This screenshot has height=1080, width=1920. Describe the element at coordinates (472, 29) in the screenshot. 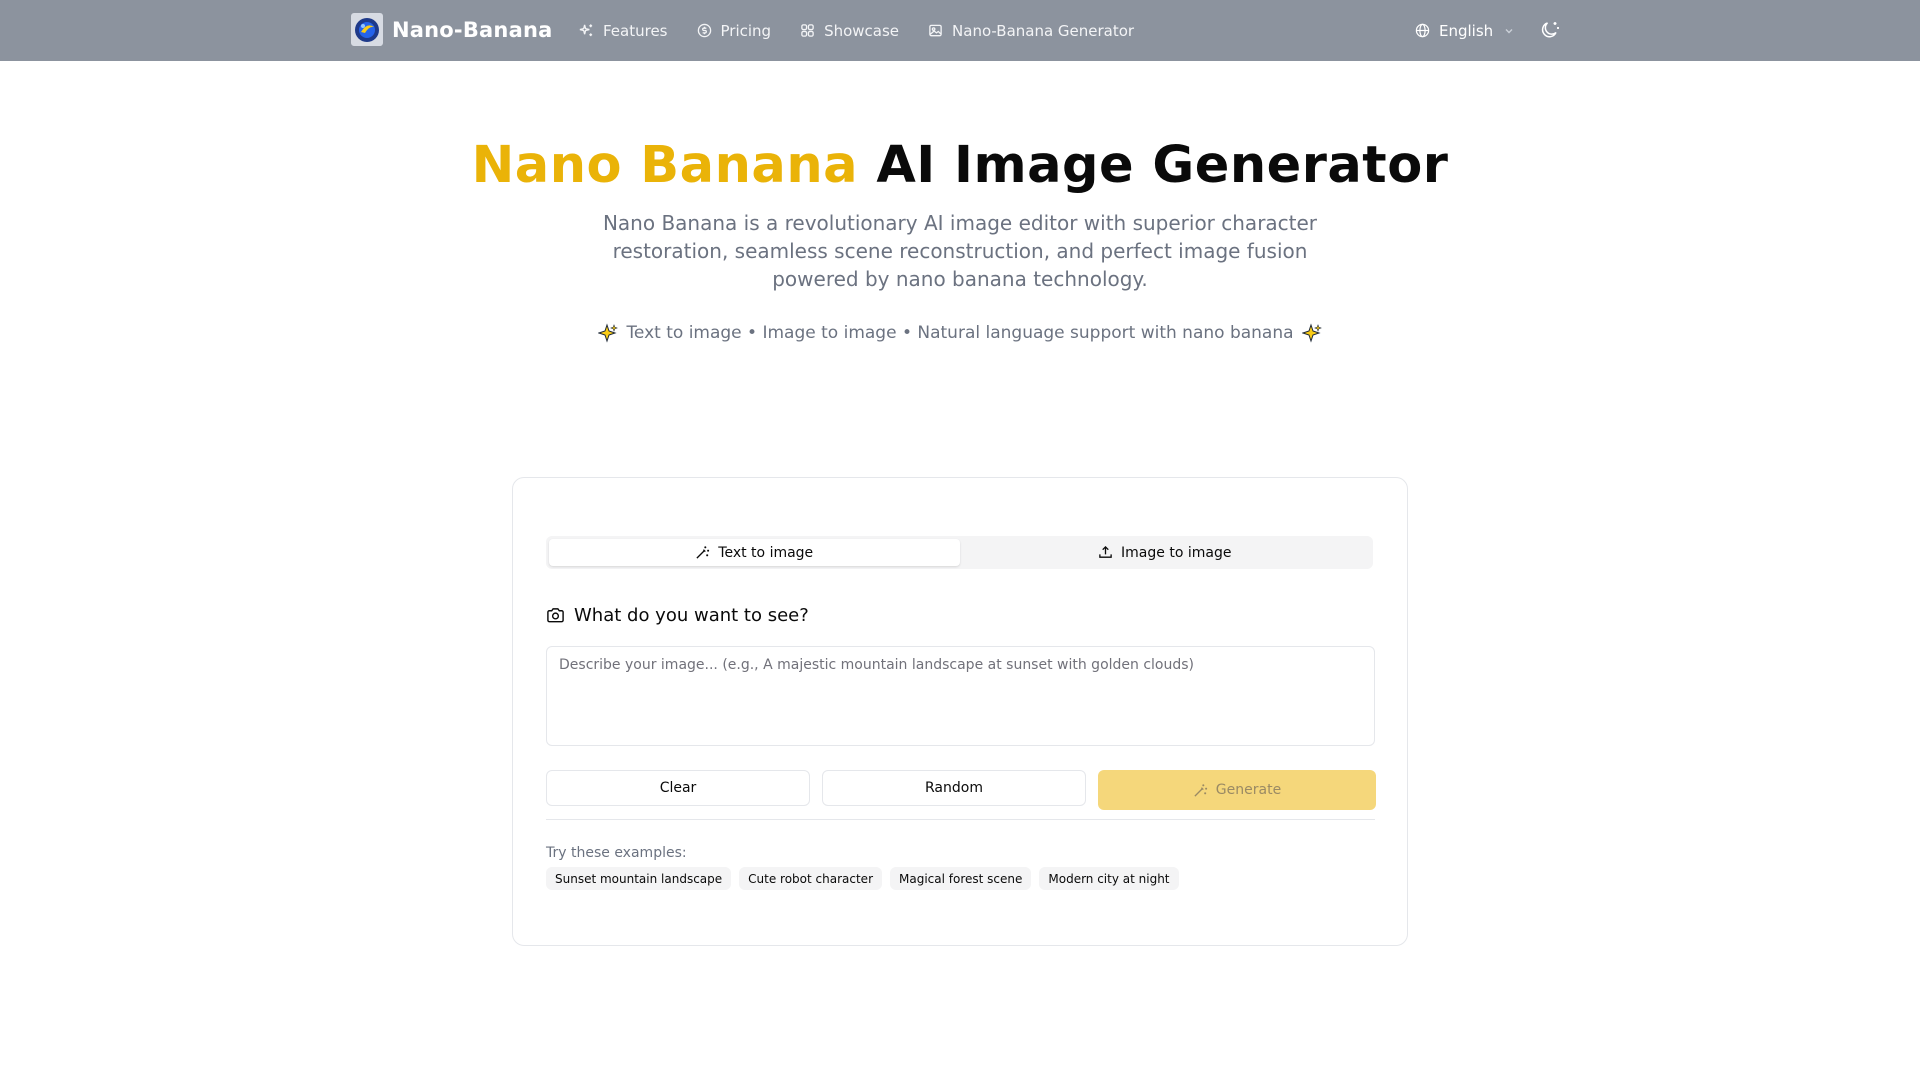

I see `brand-name: Nano-Banana` at that location.